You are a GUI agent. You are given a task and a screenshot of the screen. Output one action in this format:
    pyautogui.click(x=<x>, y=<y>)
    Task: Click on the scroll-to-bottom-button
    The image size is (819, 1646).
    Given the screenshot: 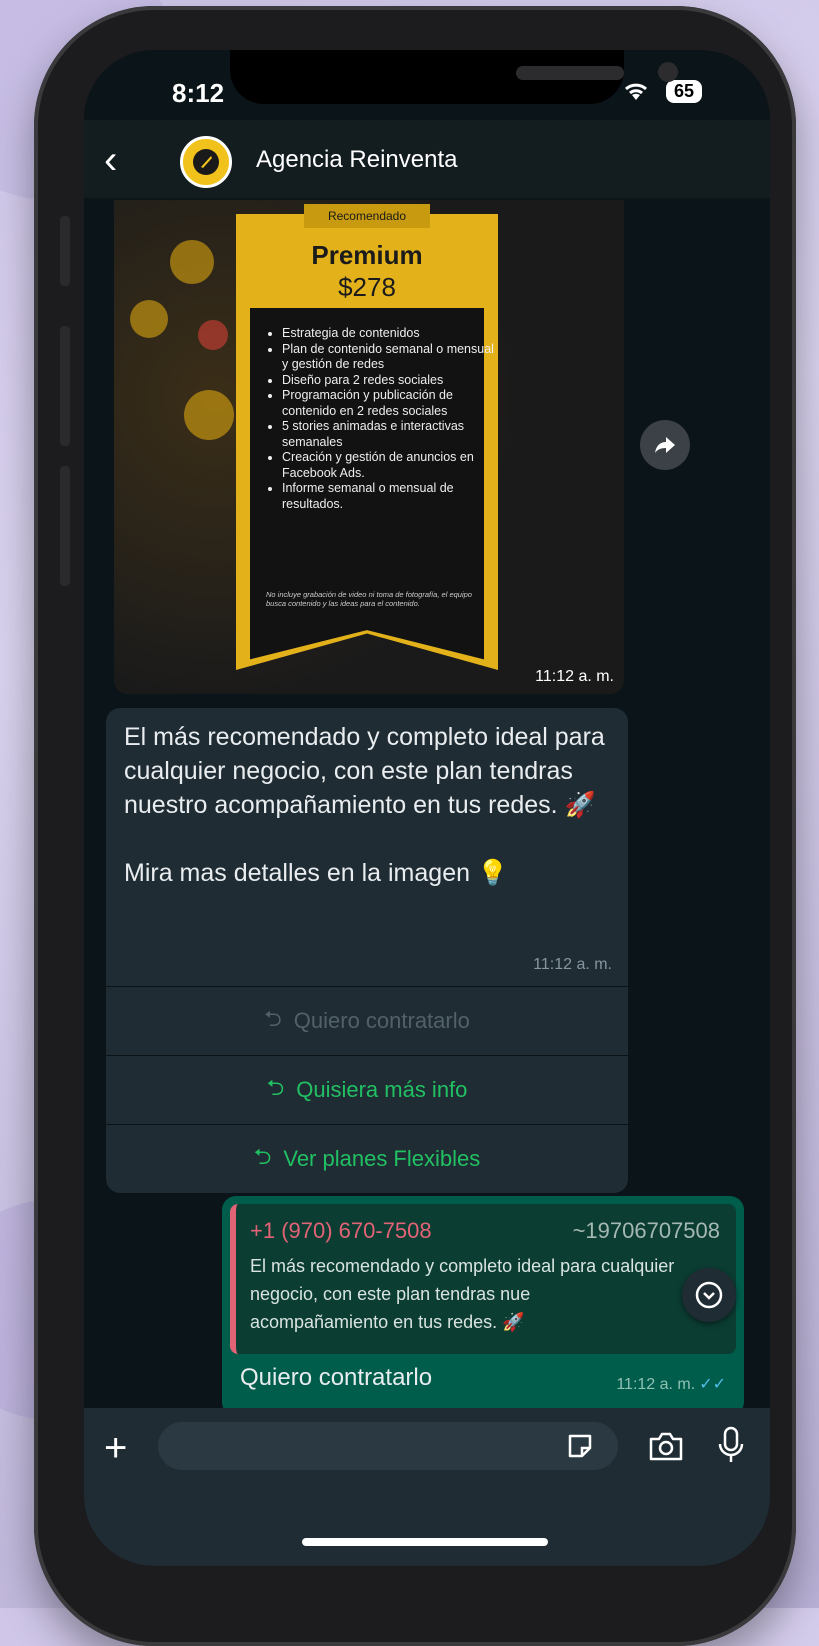 What is the action you would take?
    pyautogui.click(x=709, y=1295)
    